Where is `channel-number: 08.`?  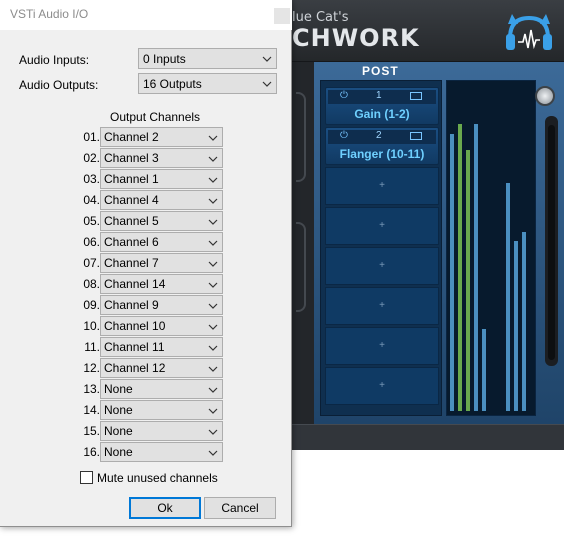
channel-number: 08. is located at coordinates (91, 284).